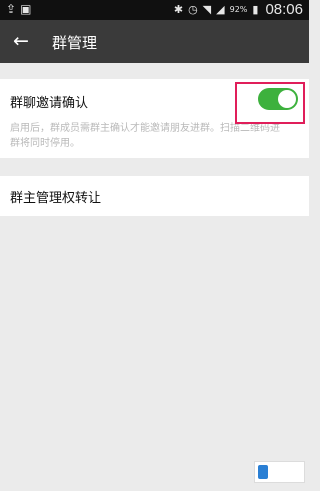 This screenshot has width=320, height=491. Describe the element at coordinates (178, 9) in the screenshot. I see `bluetooth-icon: ✱` at that location.